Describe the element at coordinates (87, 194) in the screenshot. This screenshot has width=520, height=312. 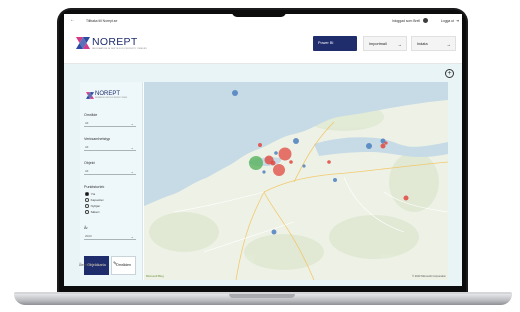
I see `radio-selected-icon` at that location.